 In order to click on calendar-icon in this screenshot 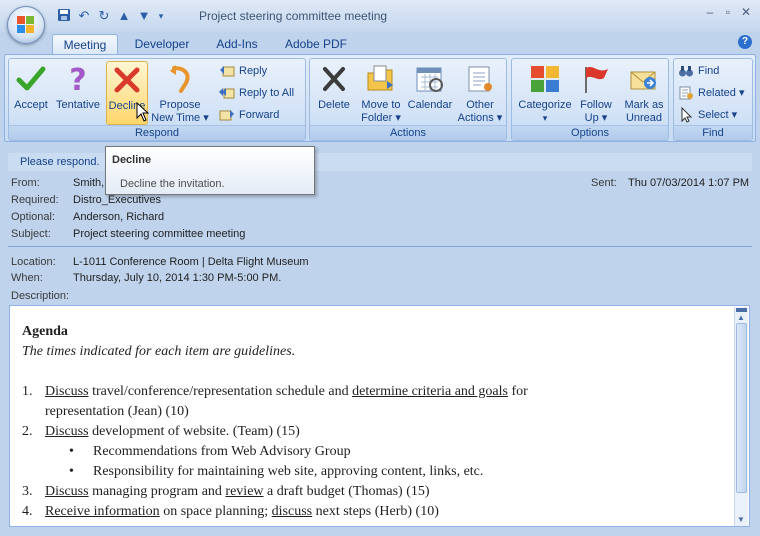, I will do `click(430, 79)`.